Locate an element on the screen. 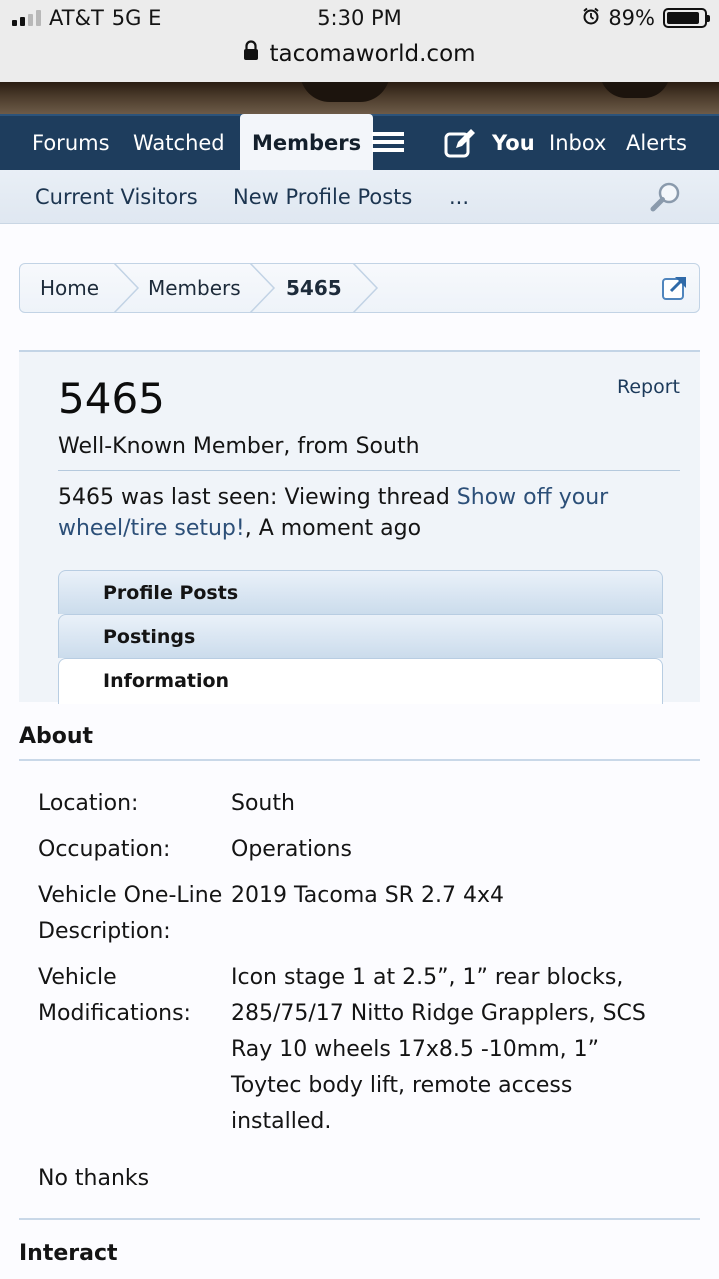  site-banner is located at coordinates (359, 98).